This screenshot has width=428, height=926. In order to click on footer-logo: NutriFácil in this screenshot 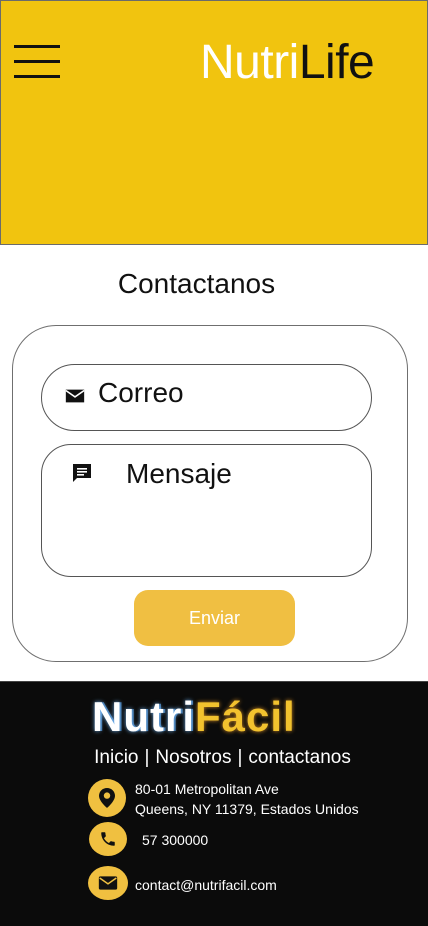, I will do `click(194, 717)`.